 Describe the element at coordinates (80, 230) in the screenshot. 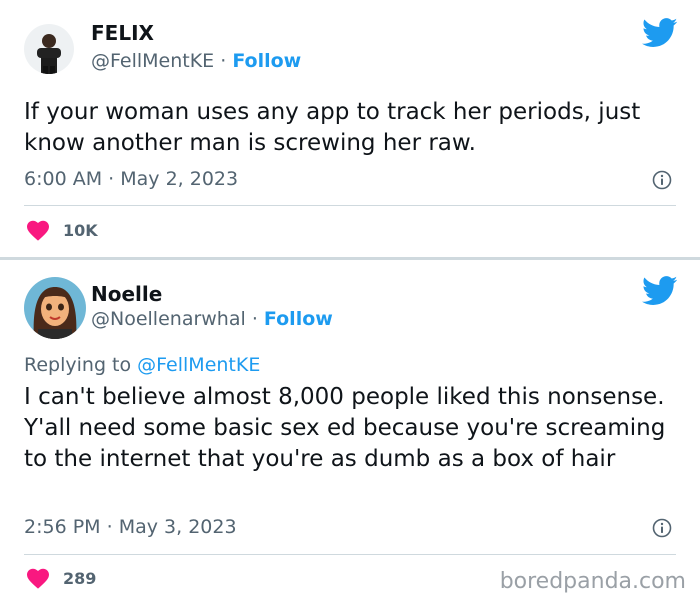

I see `like-count: 10K` at that location.